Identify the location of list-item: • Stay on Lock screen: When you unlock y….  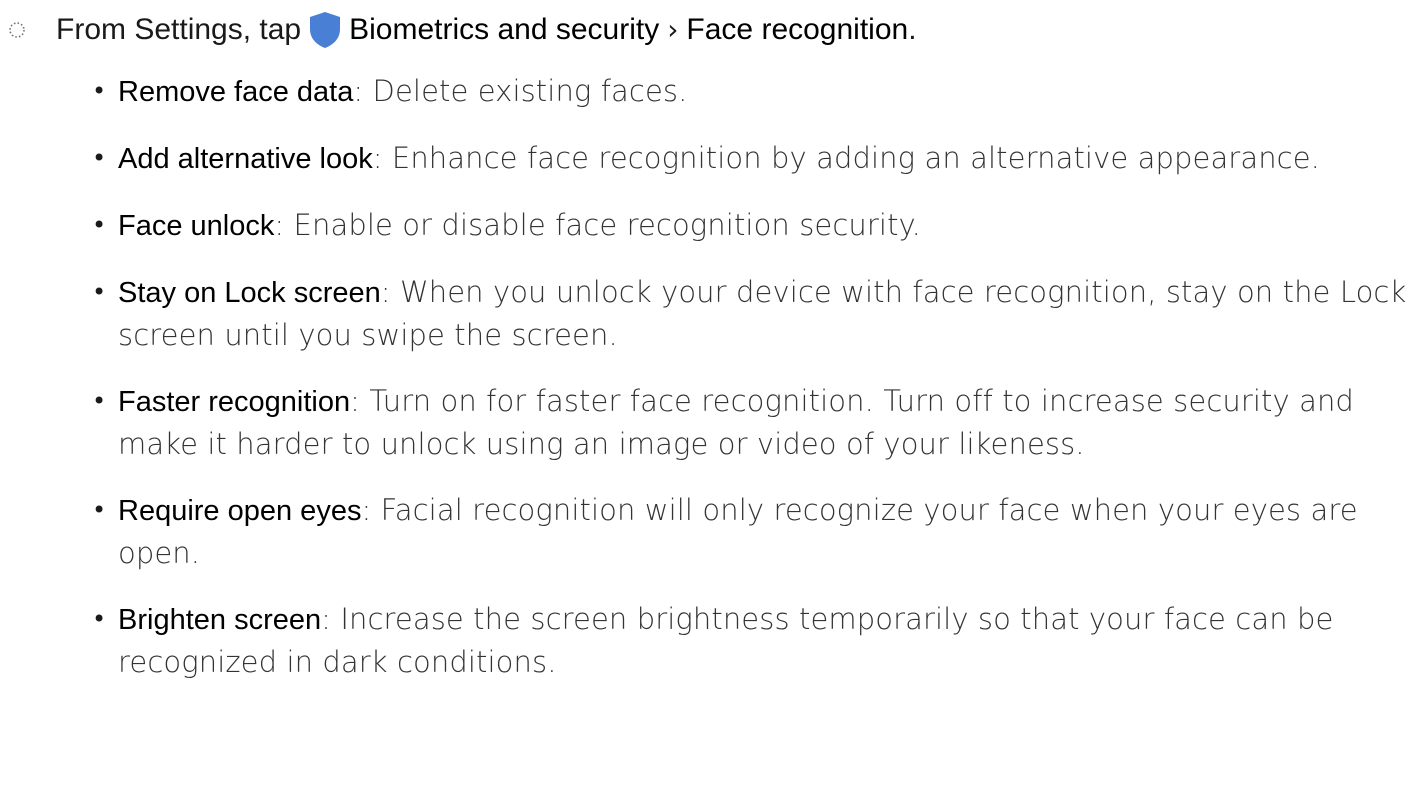
(752, 313).